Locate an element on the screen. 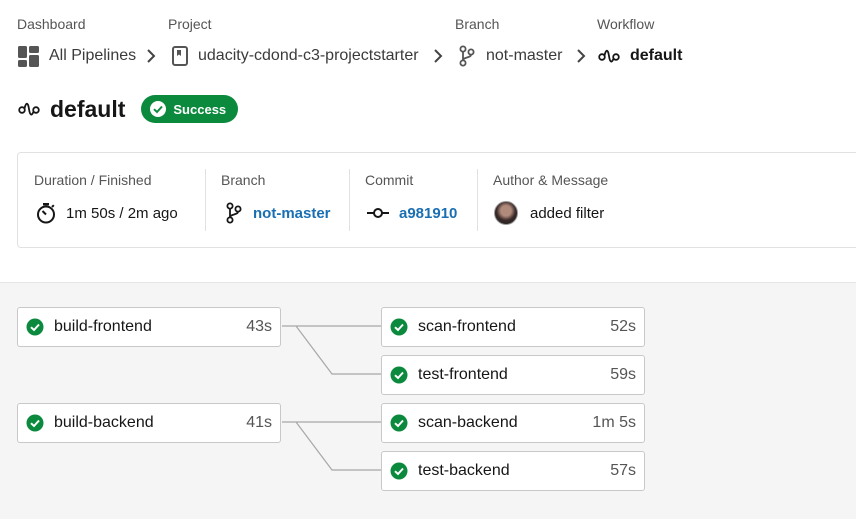  duration-value-row: 1m 50s / 2m ago is located at coordinates (107, 213).